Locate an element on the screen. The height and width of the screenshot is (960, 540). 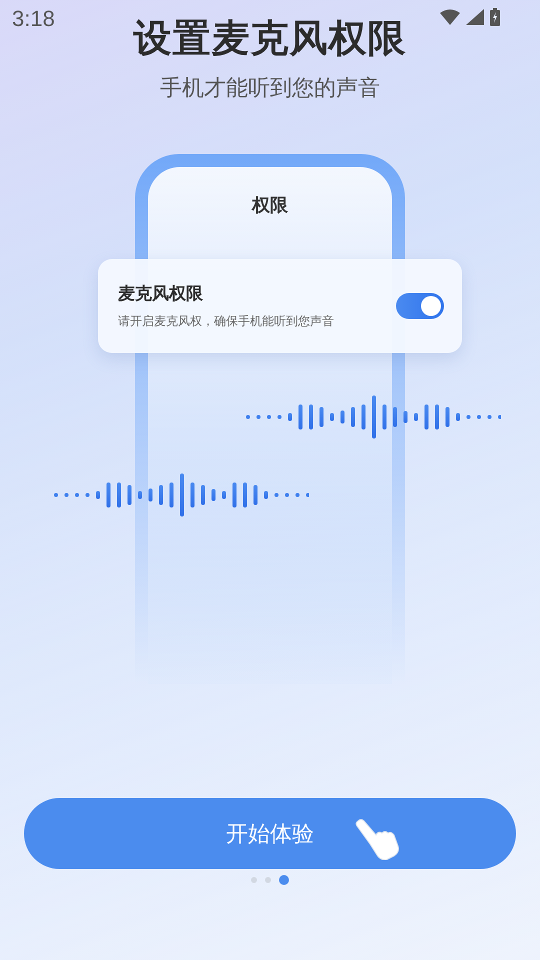
page-title: 设置麦克风权限 is located at coordinates (270, 38).